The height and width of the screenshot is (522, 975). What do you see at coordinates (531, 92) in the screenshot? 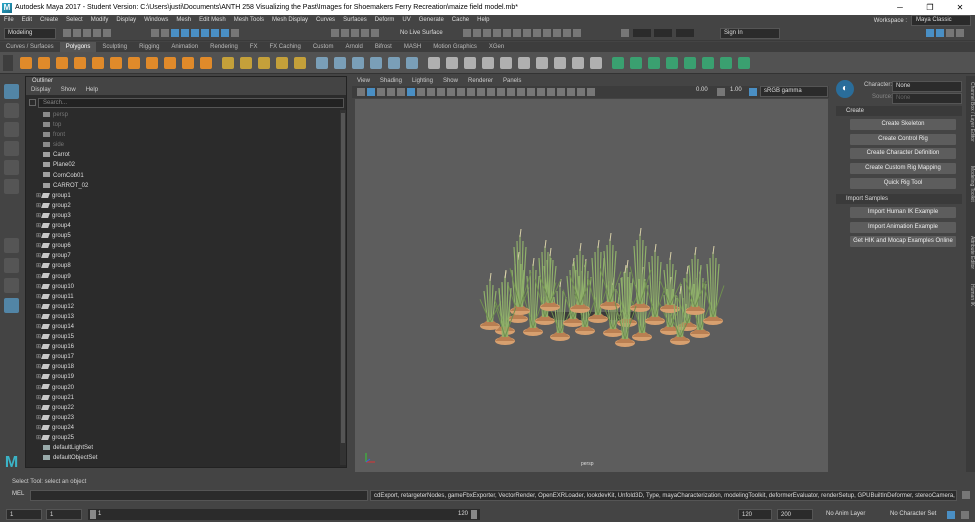
I see `lights-icon` at bounding box center [531, 92].